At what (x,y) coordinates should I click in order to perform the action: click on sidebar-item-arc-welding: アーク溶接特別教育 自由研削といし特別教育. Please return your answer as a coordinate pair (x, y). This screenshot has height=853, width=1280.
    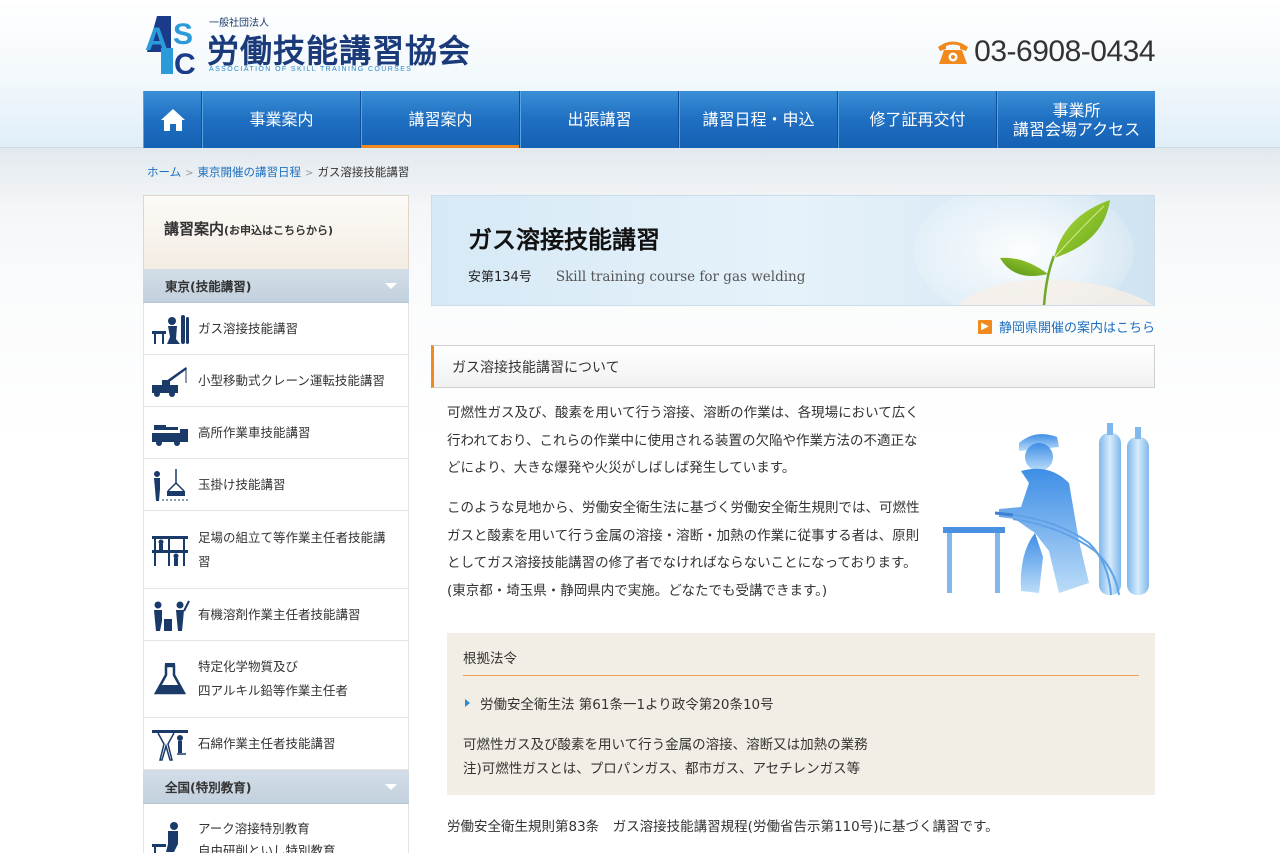
    Looking at the image, I should click on (276, 828).